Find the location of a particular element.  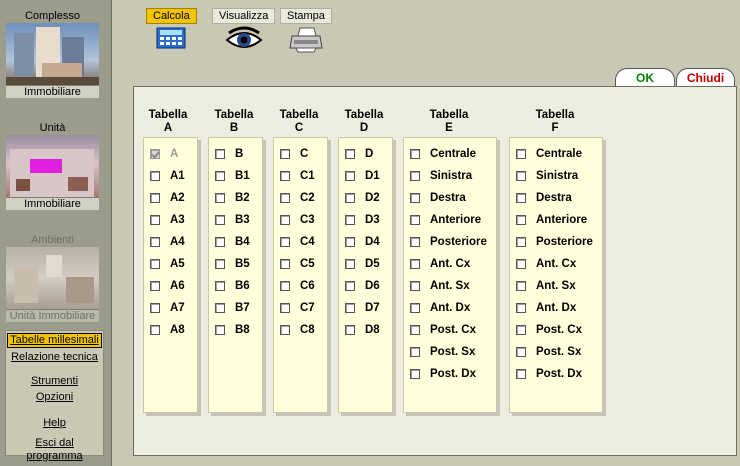

checkbox-row-f-post-dx: Post. Dx is located at coordinates (549, 374).